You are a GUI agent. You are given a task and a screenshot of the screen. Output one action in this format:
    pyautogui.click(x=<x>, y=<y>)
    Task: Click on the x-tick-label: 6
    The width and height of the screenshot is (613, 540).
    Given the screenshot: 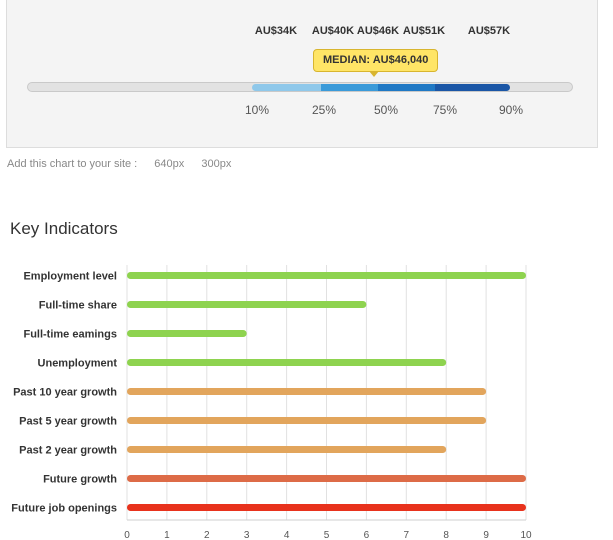 What is the action you would take?
    pyautogui.click(x=367, y=535)
    